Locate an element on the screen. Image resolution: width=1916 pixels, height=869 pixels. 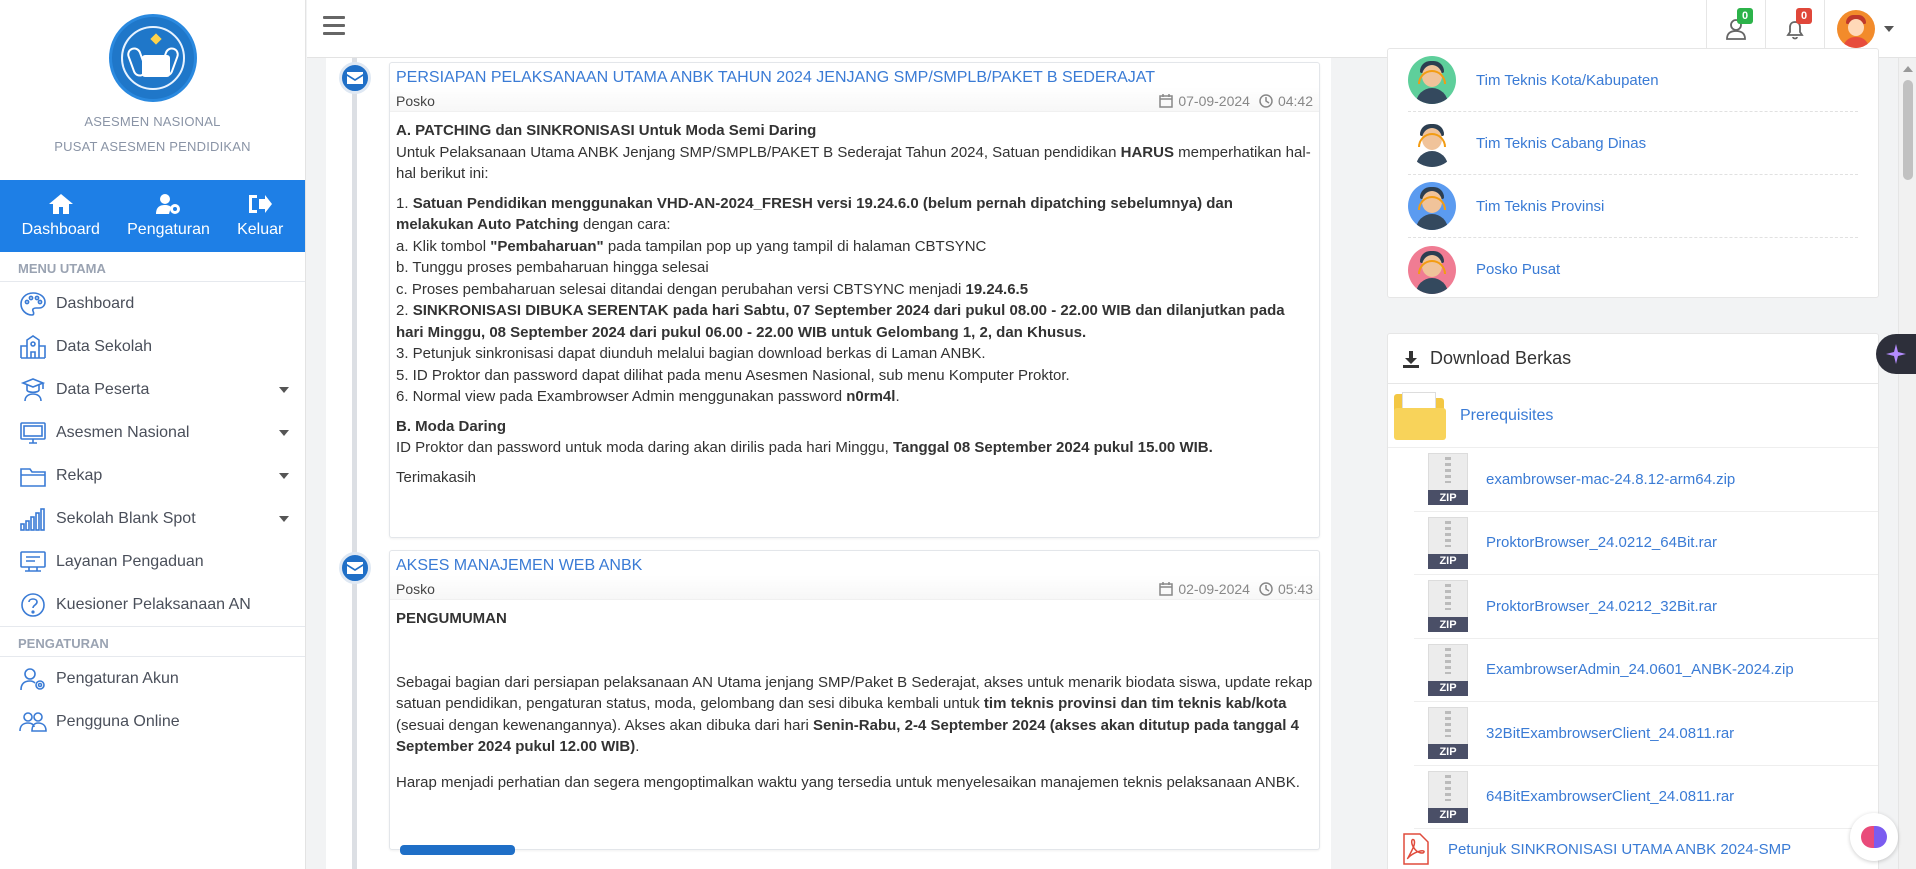
download-header: Download Berkas is located at coordinates (1633, 359).